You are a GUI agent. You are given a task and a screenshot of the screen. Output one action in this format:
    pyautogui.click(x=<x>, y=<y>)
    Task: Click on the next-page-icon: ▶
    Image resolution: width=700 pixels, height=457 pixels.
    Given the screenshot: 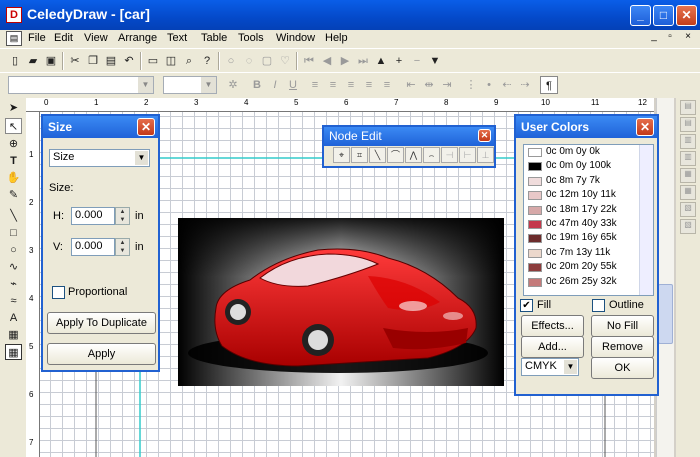 What is the action you would take?
    pyautogui.click(x=345, y=61)
    